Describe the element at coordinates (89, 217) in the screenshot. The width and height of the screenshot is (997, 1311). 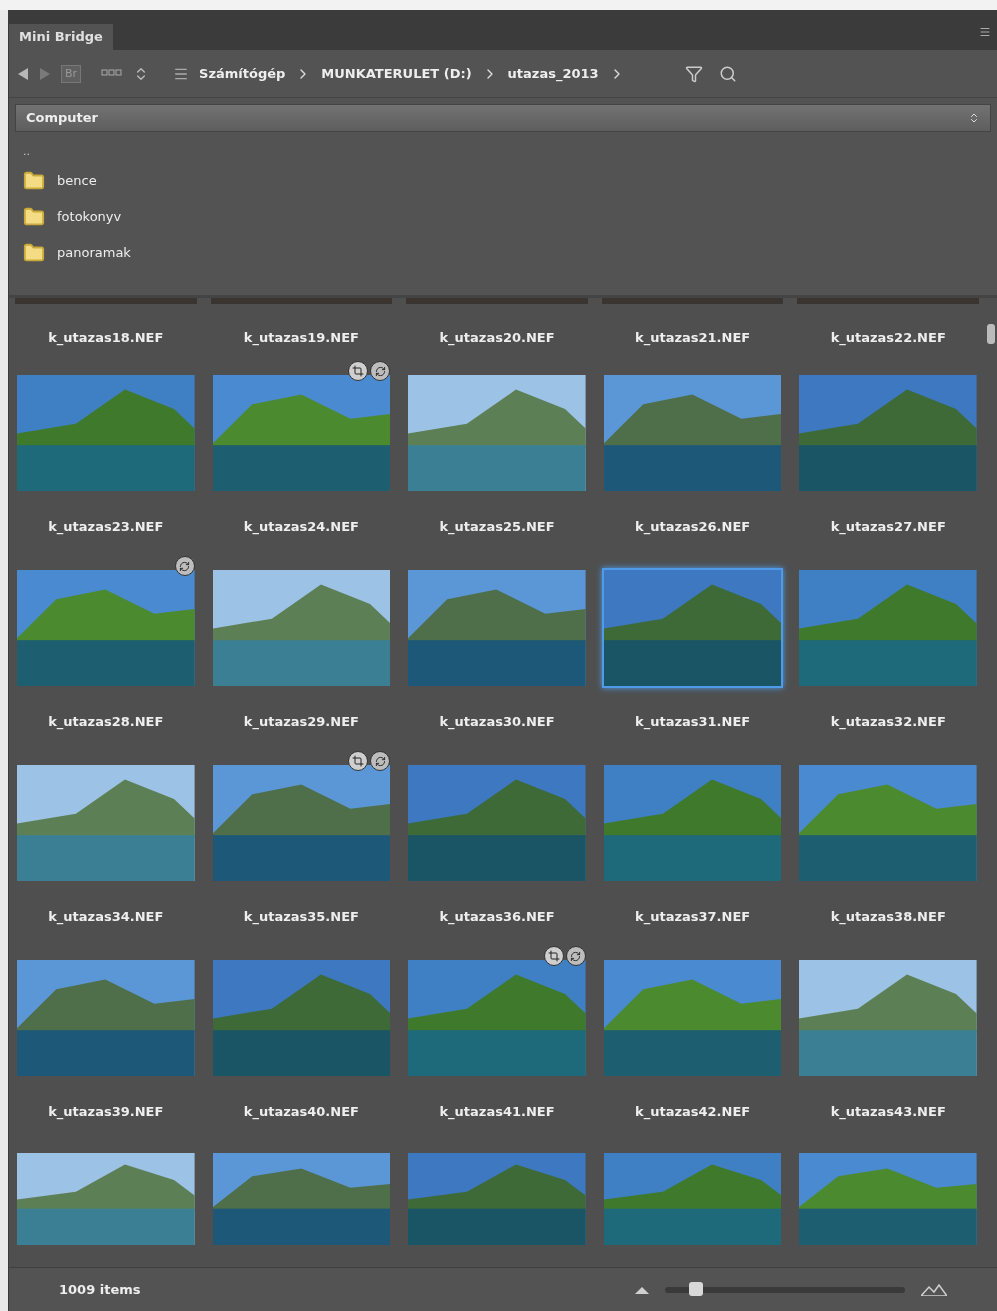
I see `folder-name: fotokonyv` at that location.